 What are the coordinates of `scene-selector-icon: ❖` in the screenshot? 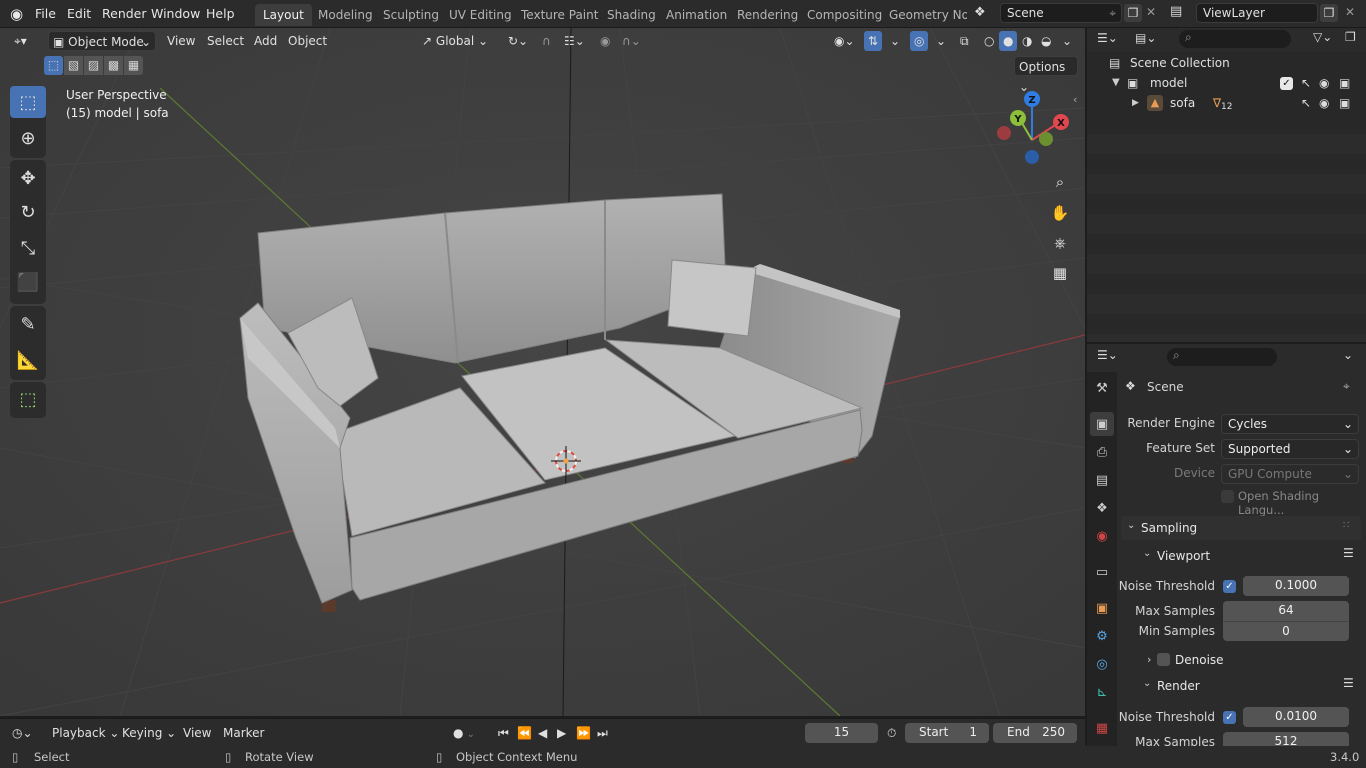 It's located at (980, 12).